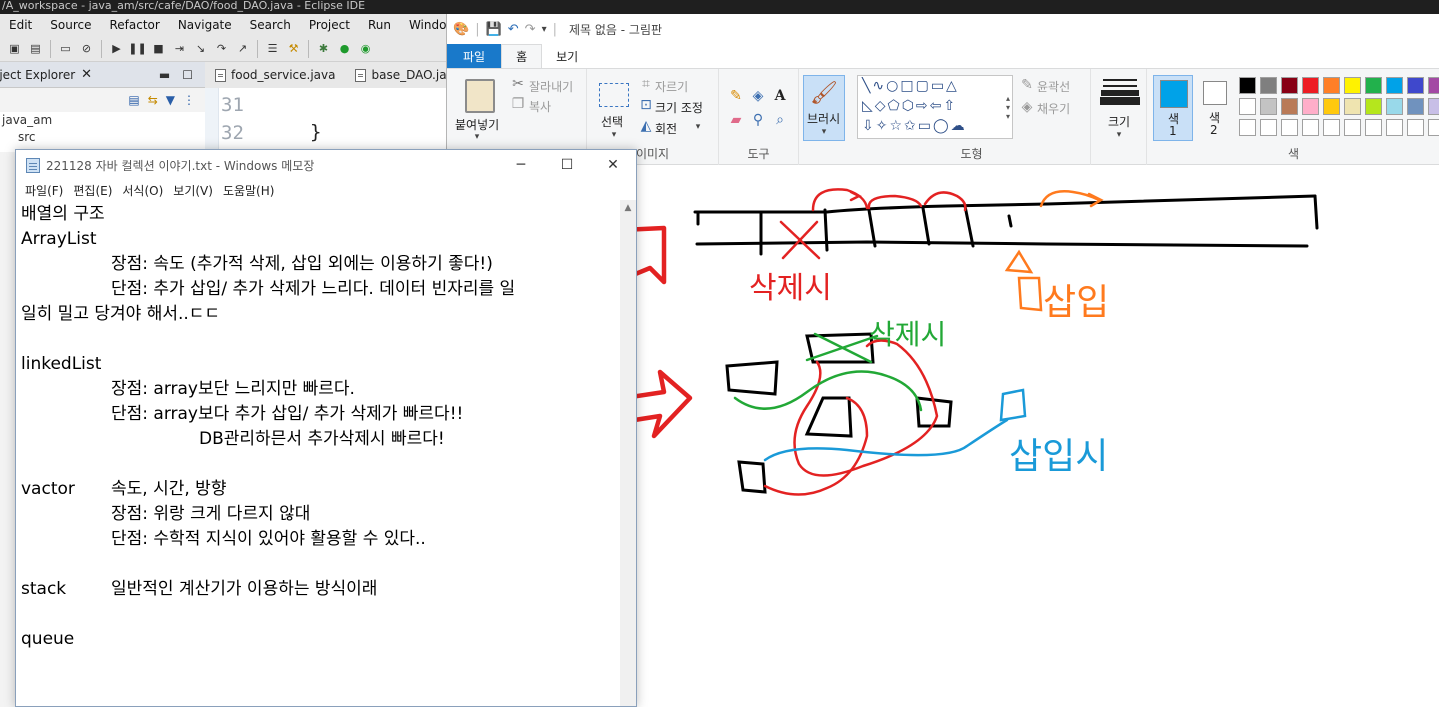 The image size is (1439, 707). I want to click on tab-file: 파일, so click(474, 56).